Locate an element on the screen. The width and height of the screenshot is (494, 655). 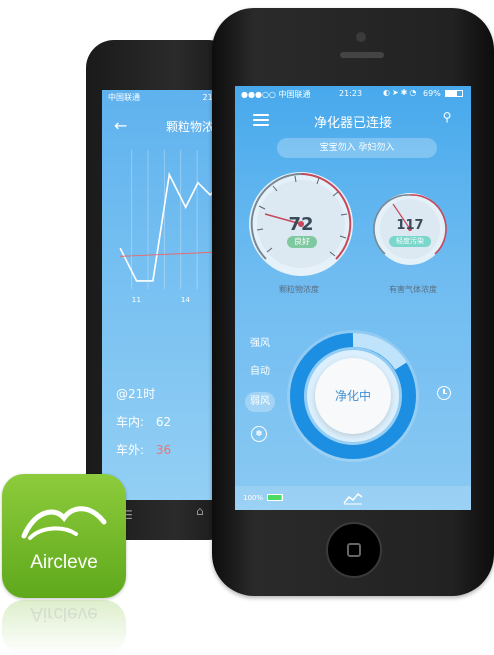
home-button is located at coordinates (354, 550).